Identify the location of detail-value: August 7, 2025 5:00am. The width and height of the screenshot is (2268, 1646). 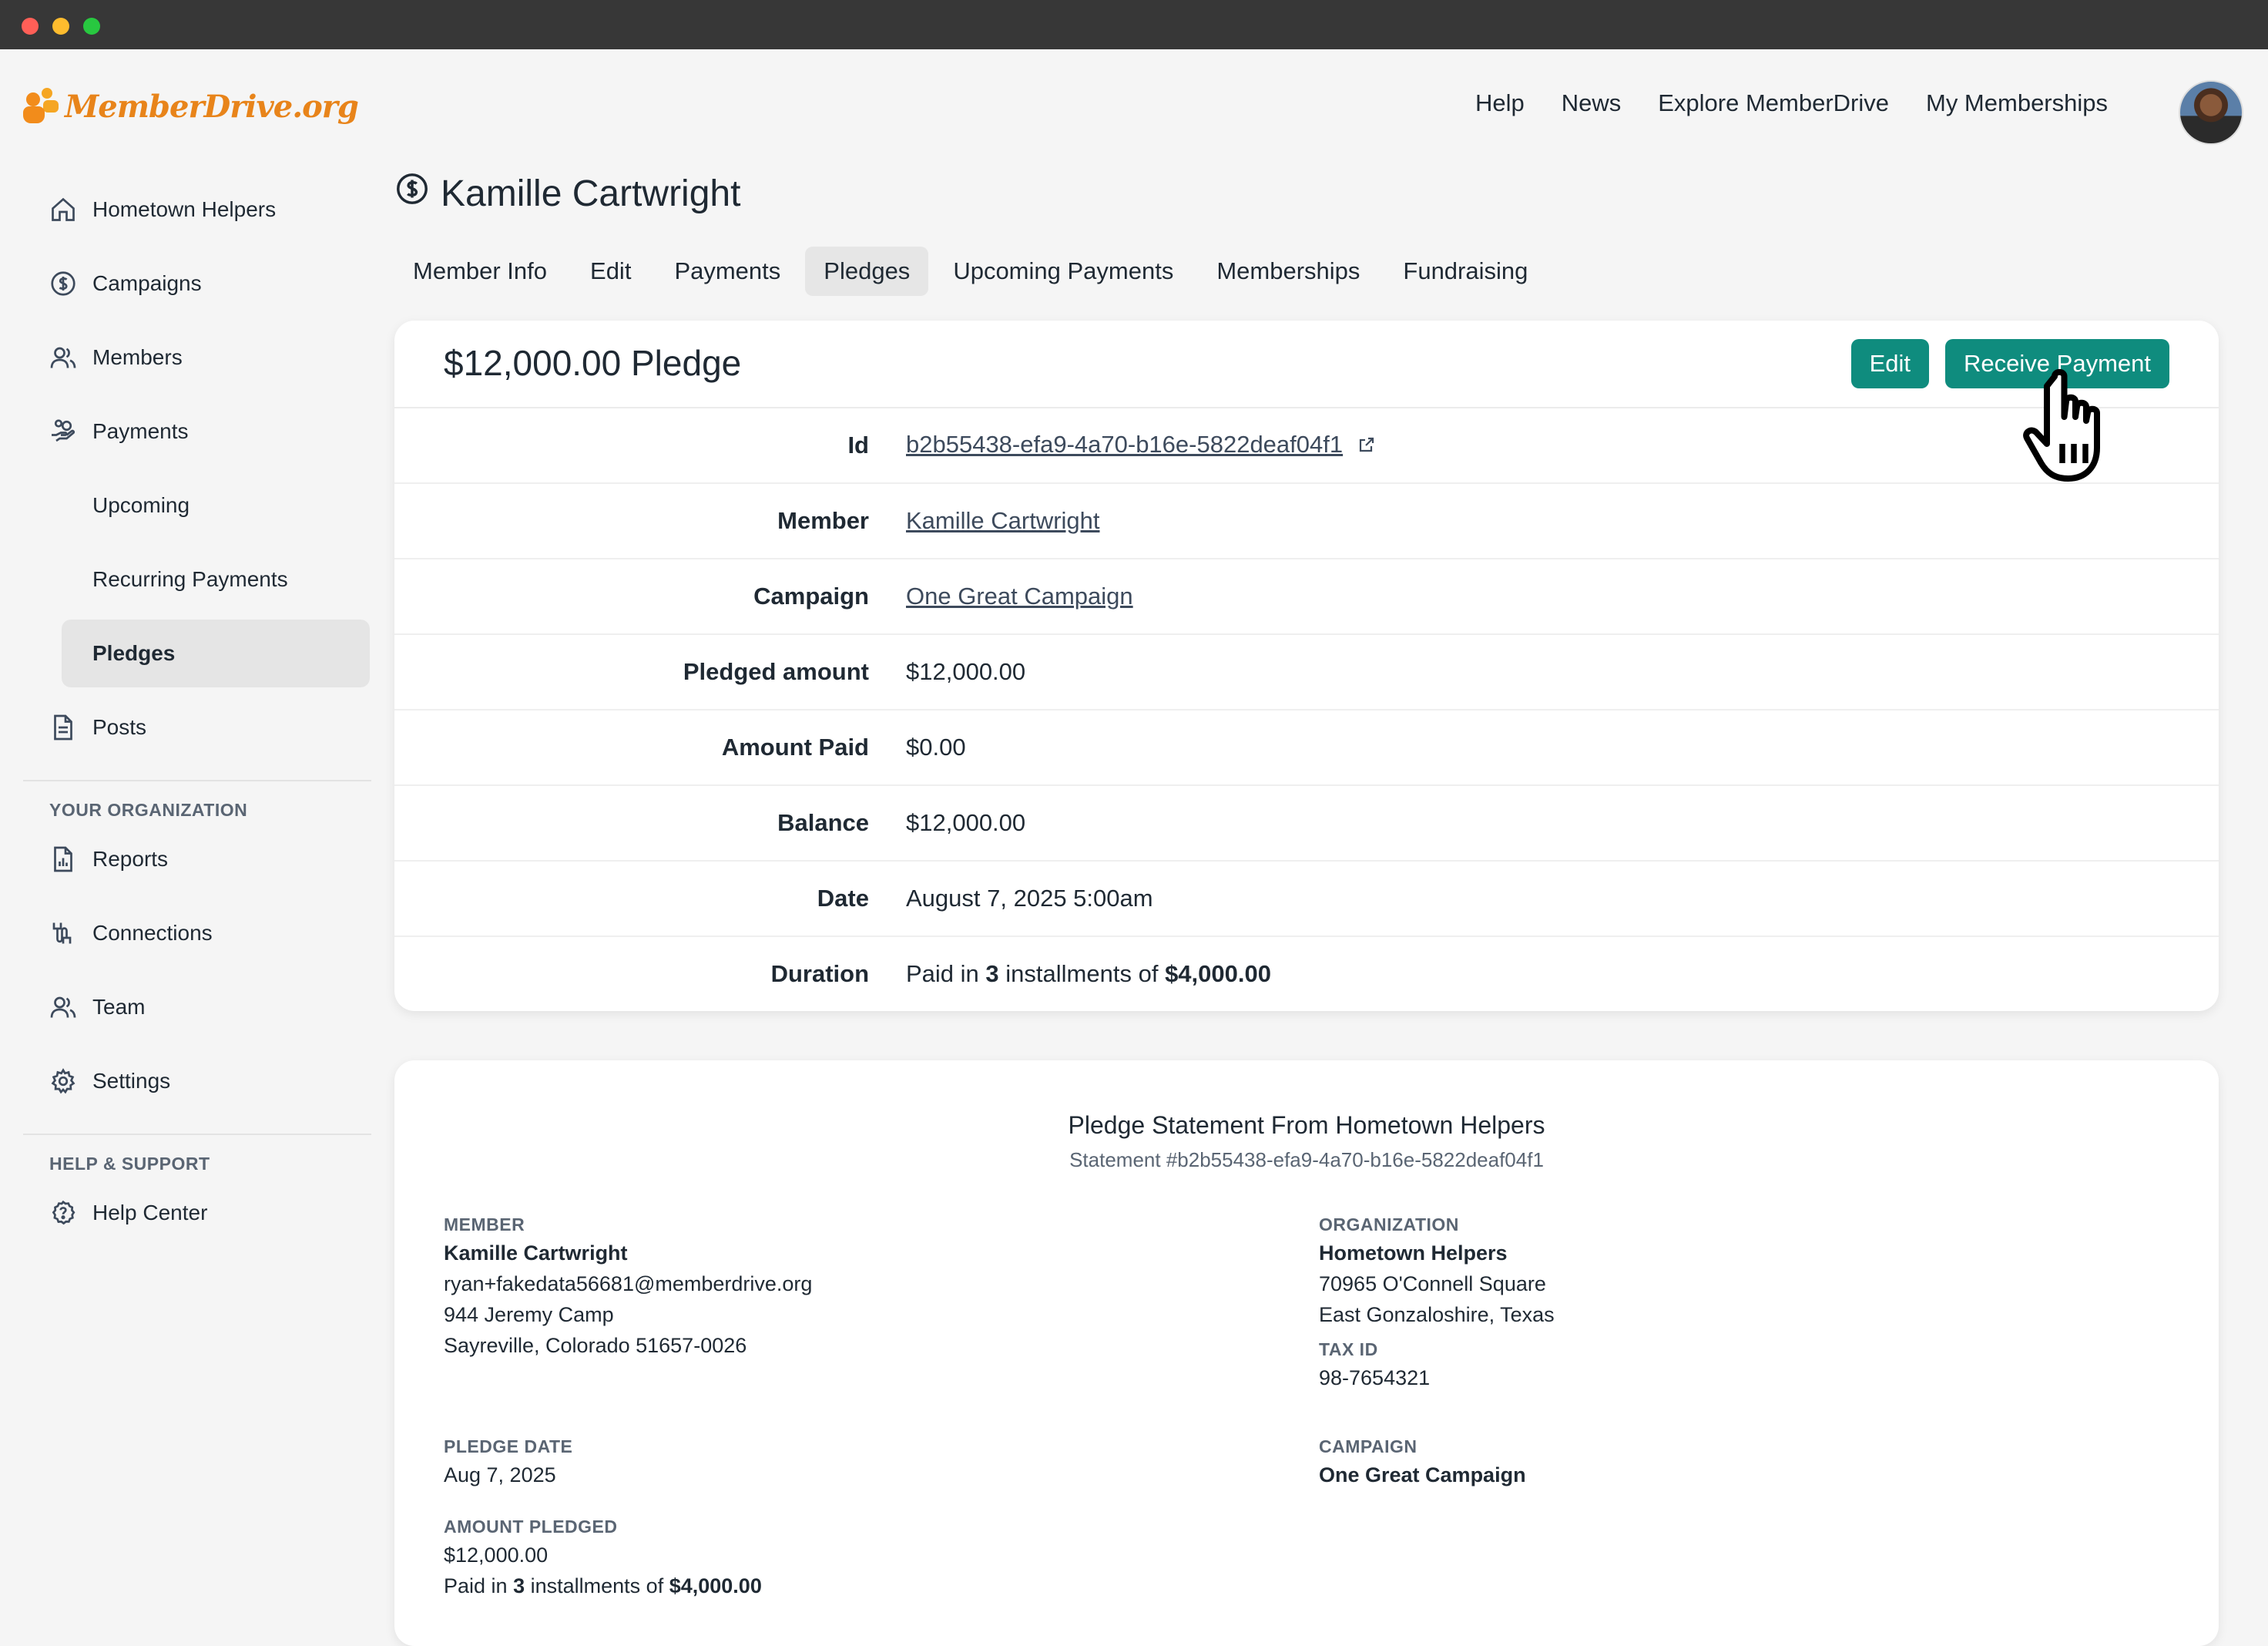
(1029, 899).